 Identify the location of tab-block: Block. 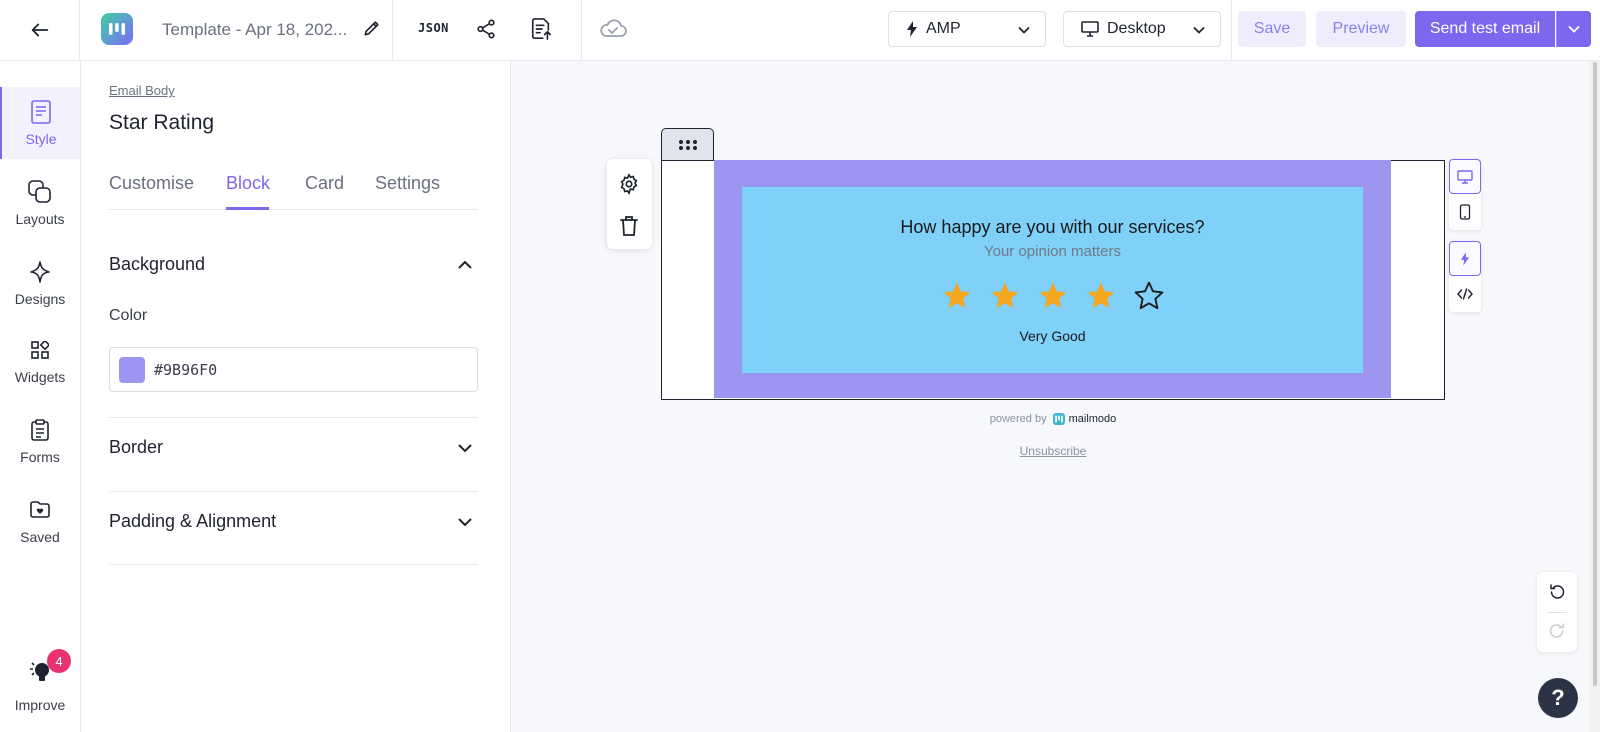
(248, 183).